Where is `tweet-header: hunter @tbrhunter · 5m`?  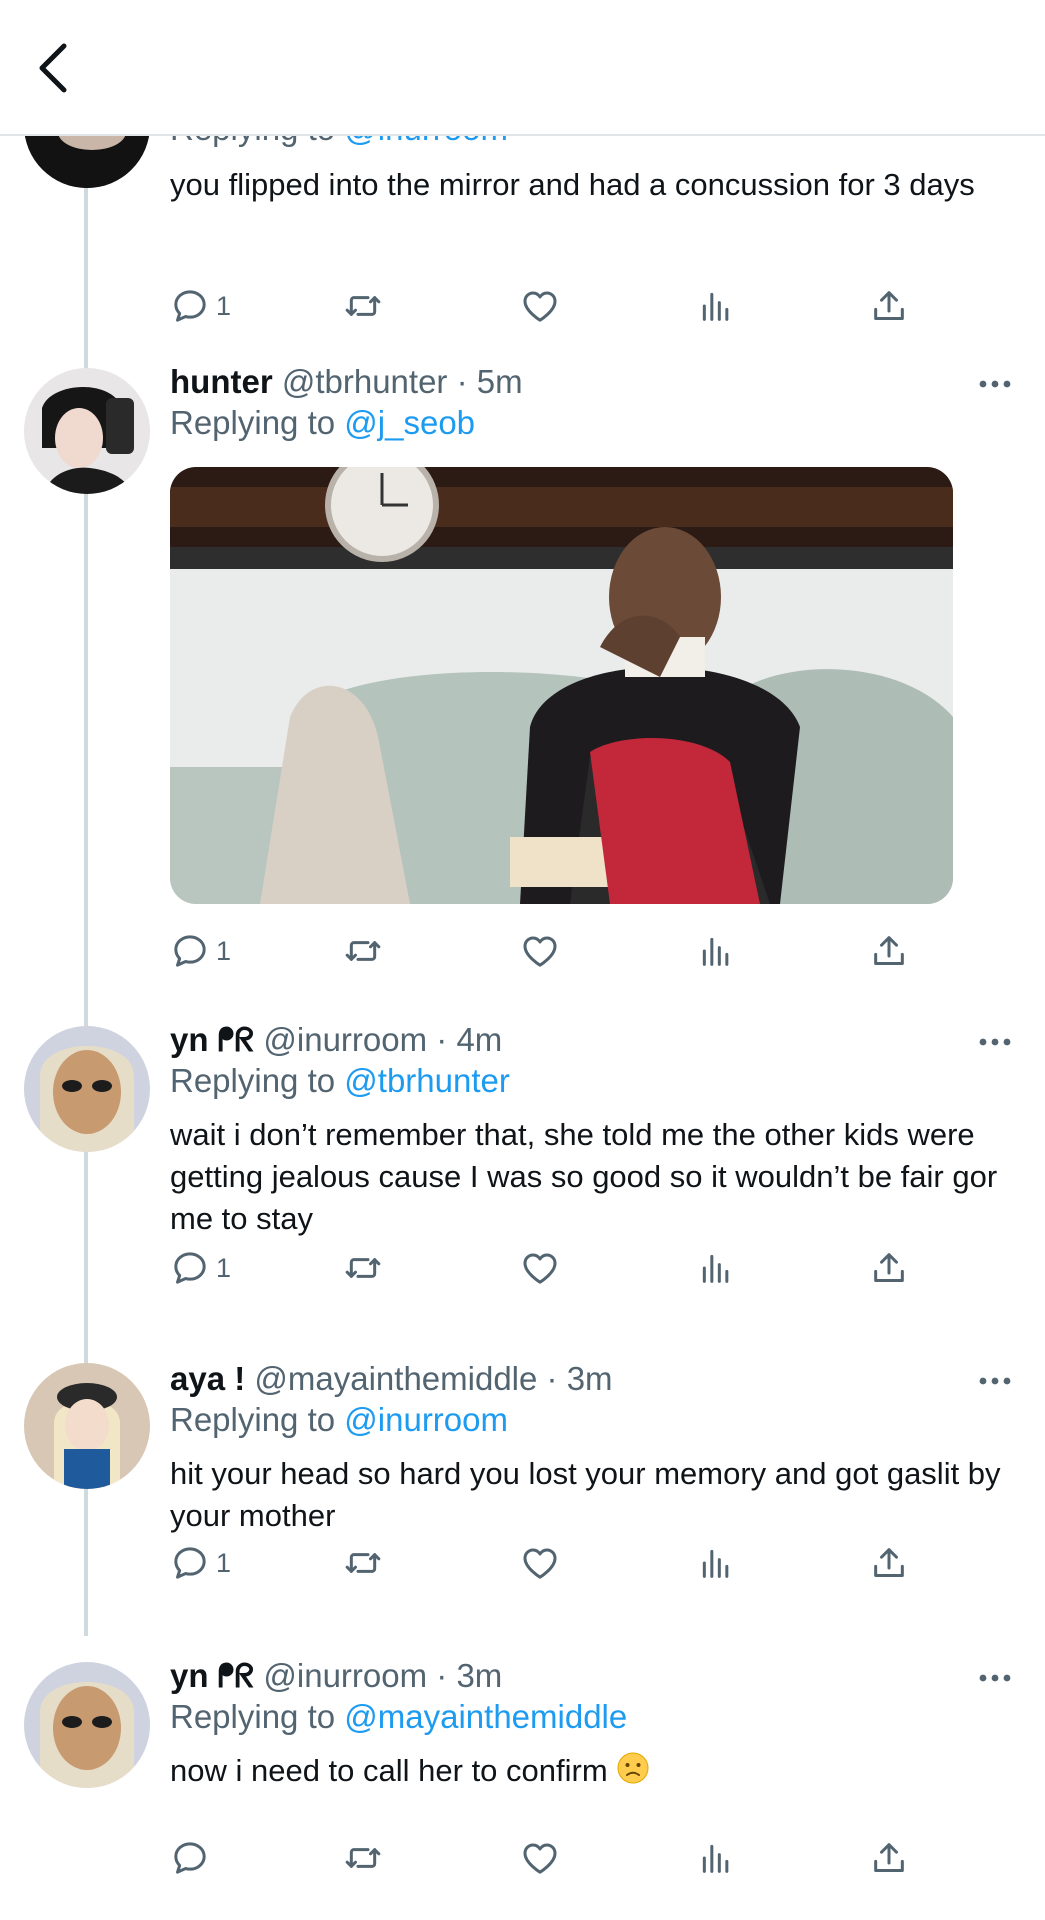
tweet-header: hunter @tbrhunter · 5m is located at coordinates (592, 382).